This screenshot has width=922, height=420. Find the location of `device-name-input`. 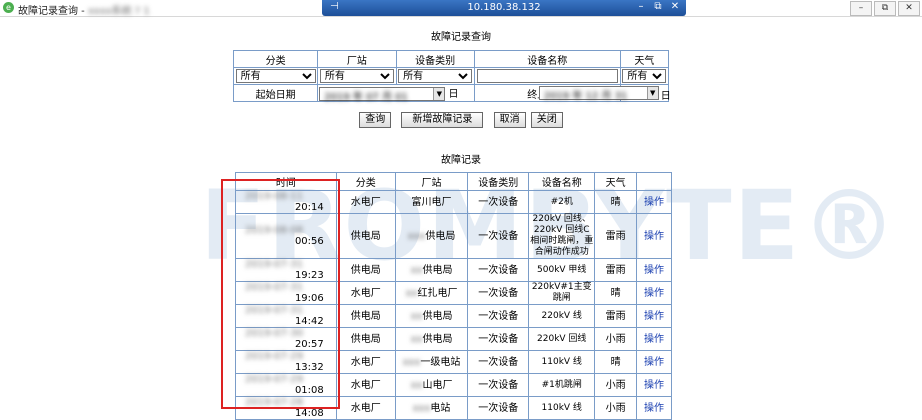

device-name-input is located at coordinates (547, 75).